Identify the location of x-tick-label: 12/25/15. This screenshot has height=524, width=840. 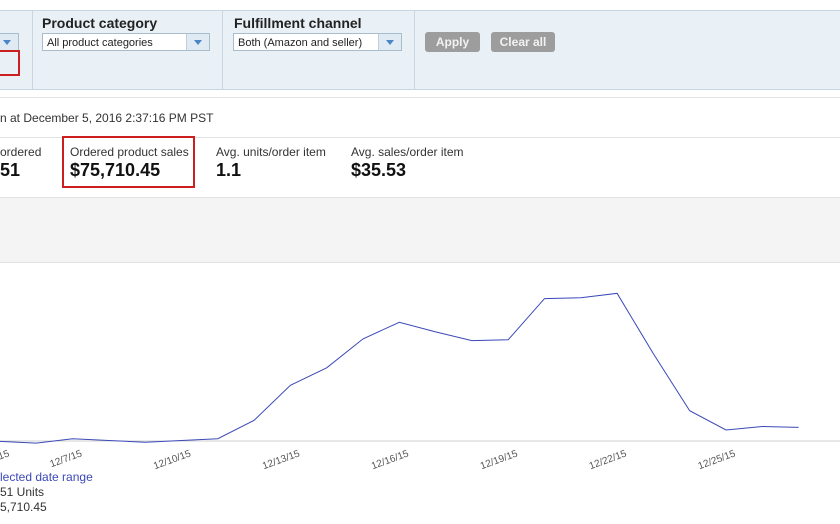
(717, 460).